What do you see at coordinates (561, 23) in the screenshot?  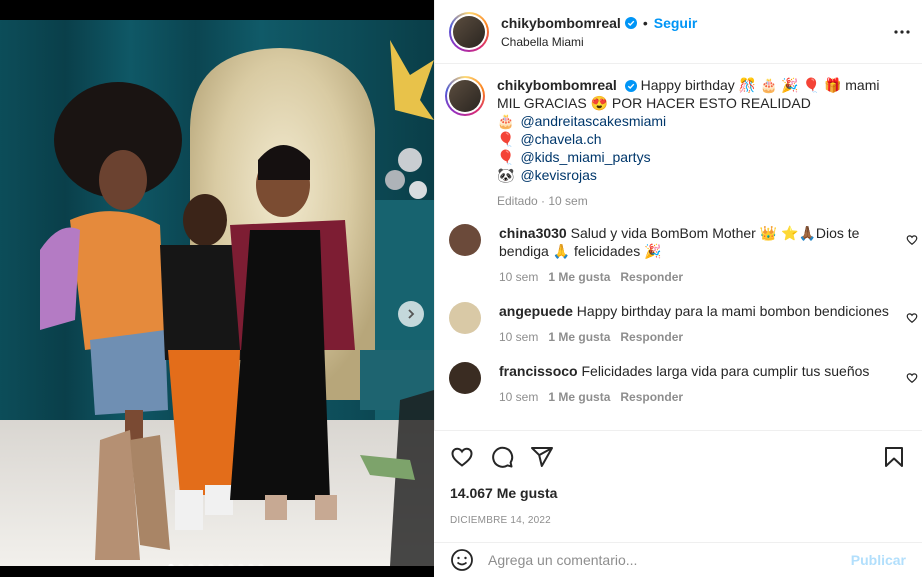 I see `author-username: chikybombomreal` at bounding box center [561, 23].